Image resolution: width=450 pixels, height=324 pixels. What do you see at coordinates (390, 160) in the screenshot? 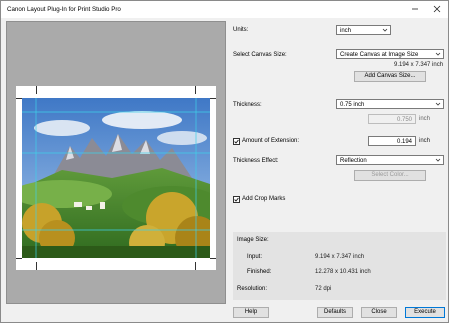
I see `thickness-effect-select: Reflection` at bounding box center [390, 160].